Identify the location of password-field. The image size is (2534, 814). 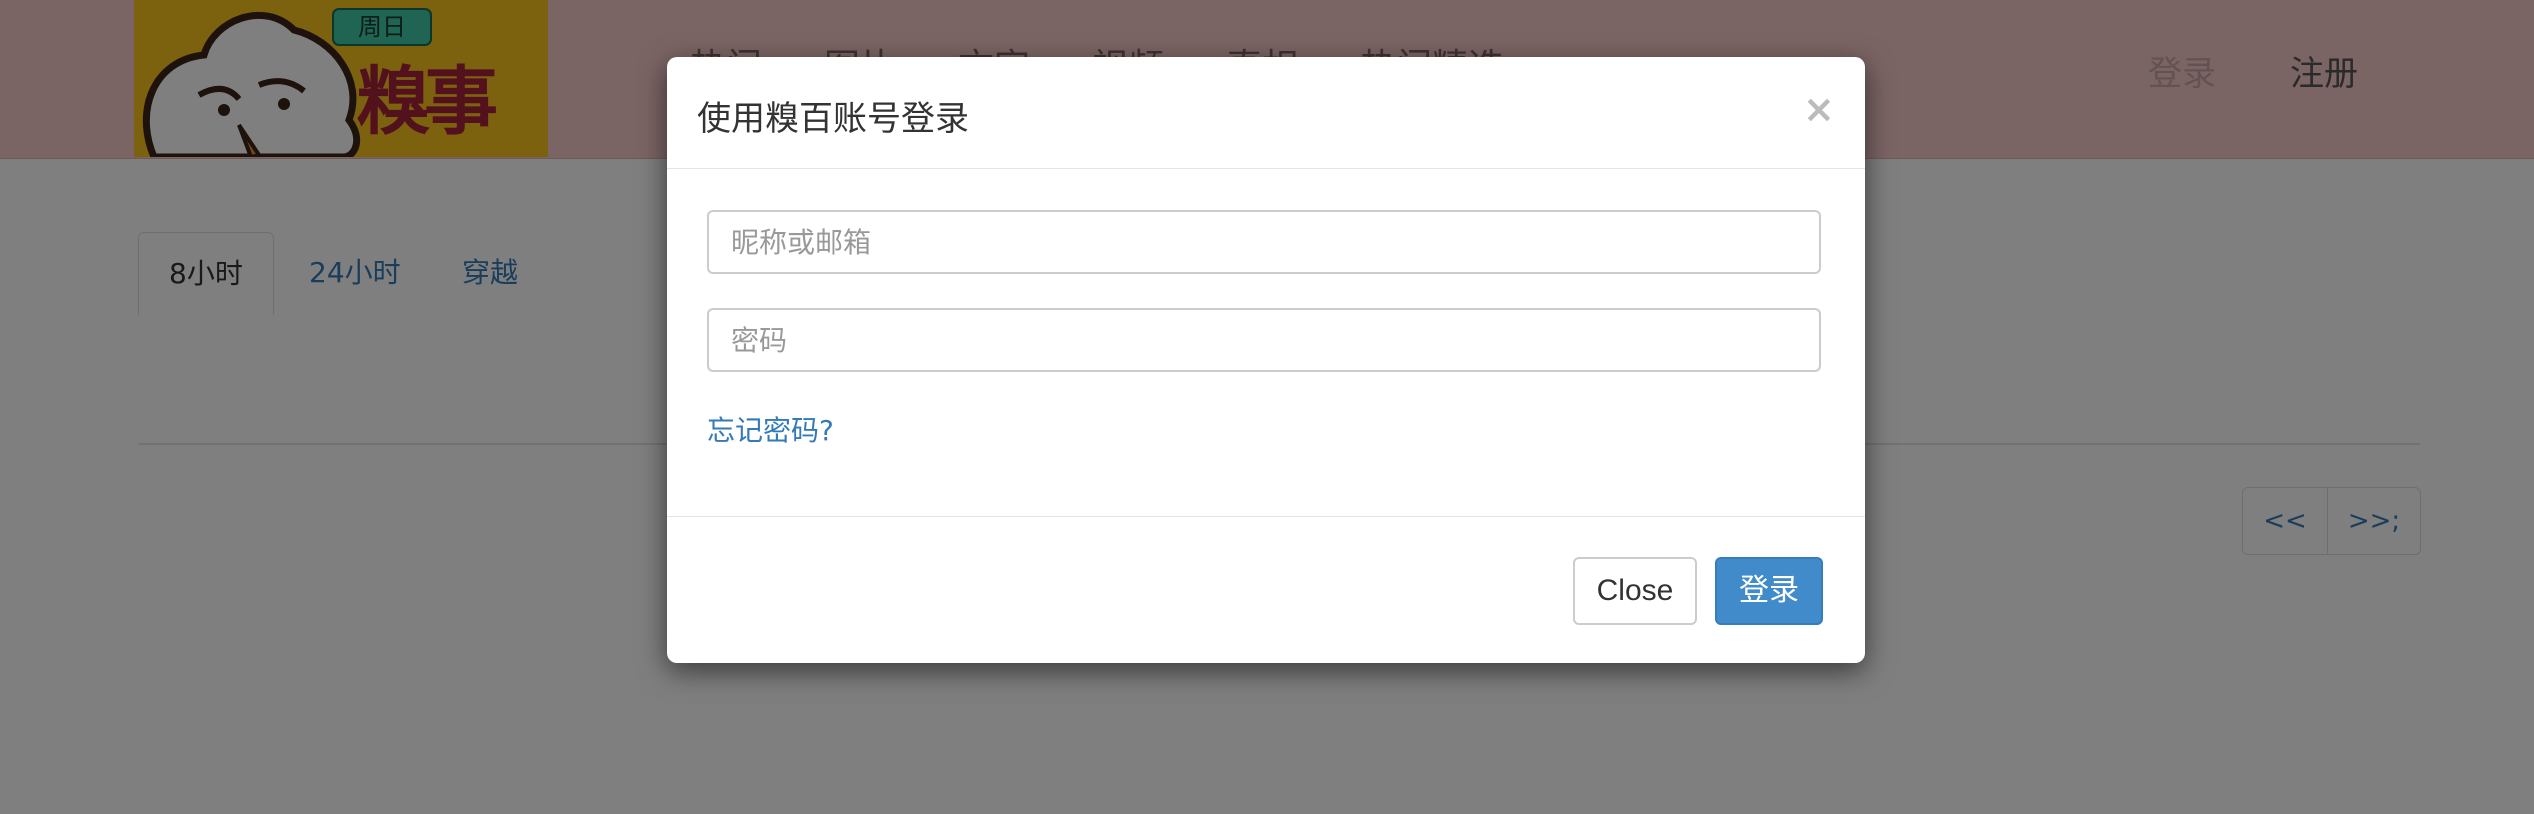
(1264, 340).